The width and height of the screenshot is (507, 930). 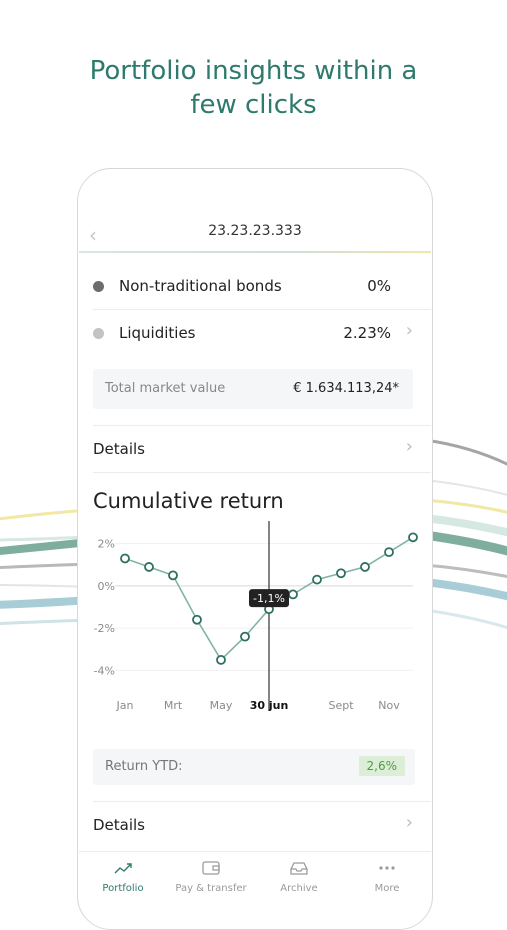 What do you see at coordinates (123, 877) in the screenshot?
I see `tab-portfolio: Portfolio` at bounding box center [123, 877].